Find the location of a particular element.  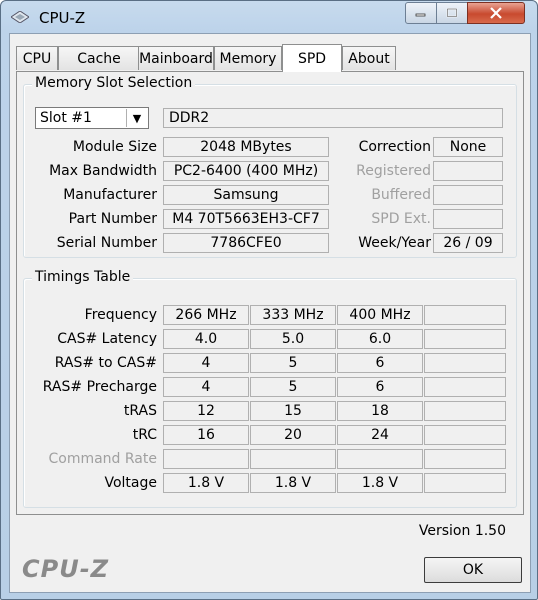

close-button is located at coordinates (496, 13).